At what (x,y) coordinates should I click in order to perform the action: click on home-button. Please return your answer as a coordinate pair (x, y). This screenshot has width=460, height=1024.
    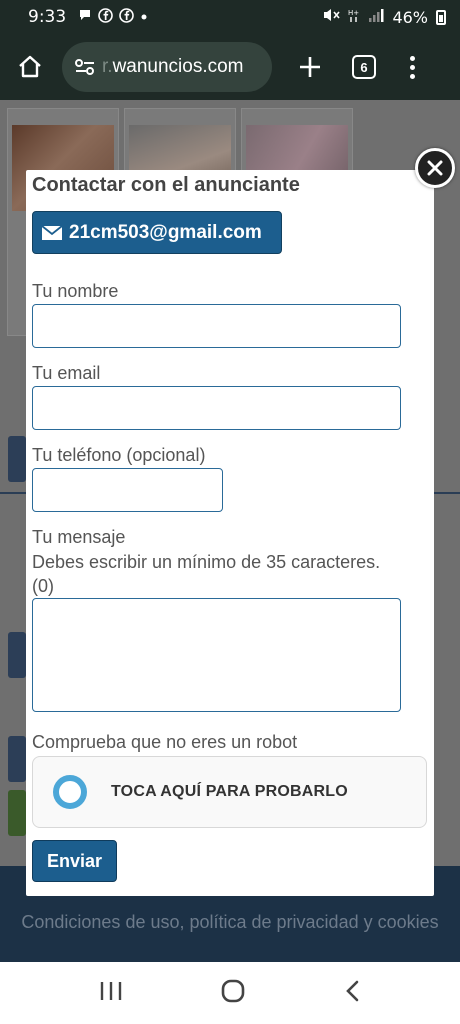
    Looking at the image, I should click on (30, 67).